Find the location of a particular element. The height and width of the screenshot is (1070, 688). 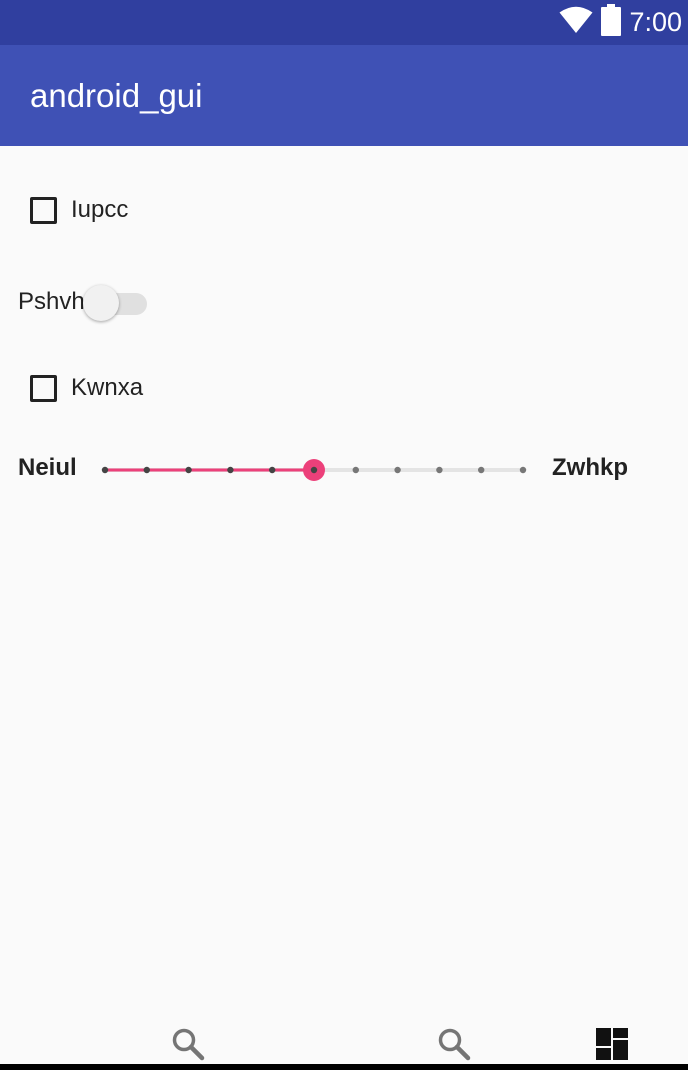

discrete-slider is located at coordinates (315, 468).